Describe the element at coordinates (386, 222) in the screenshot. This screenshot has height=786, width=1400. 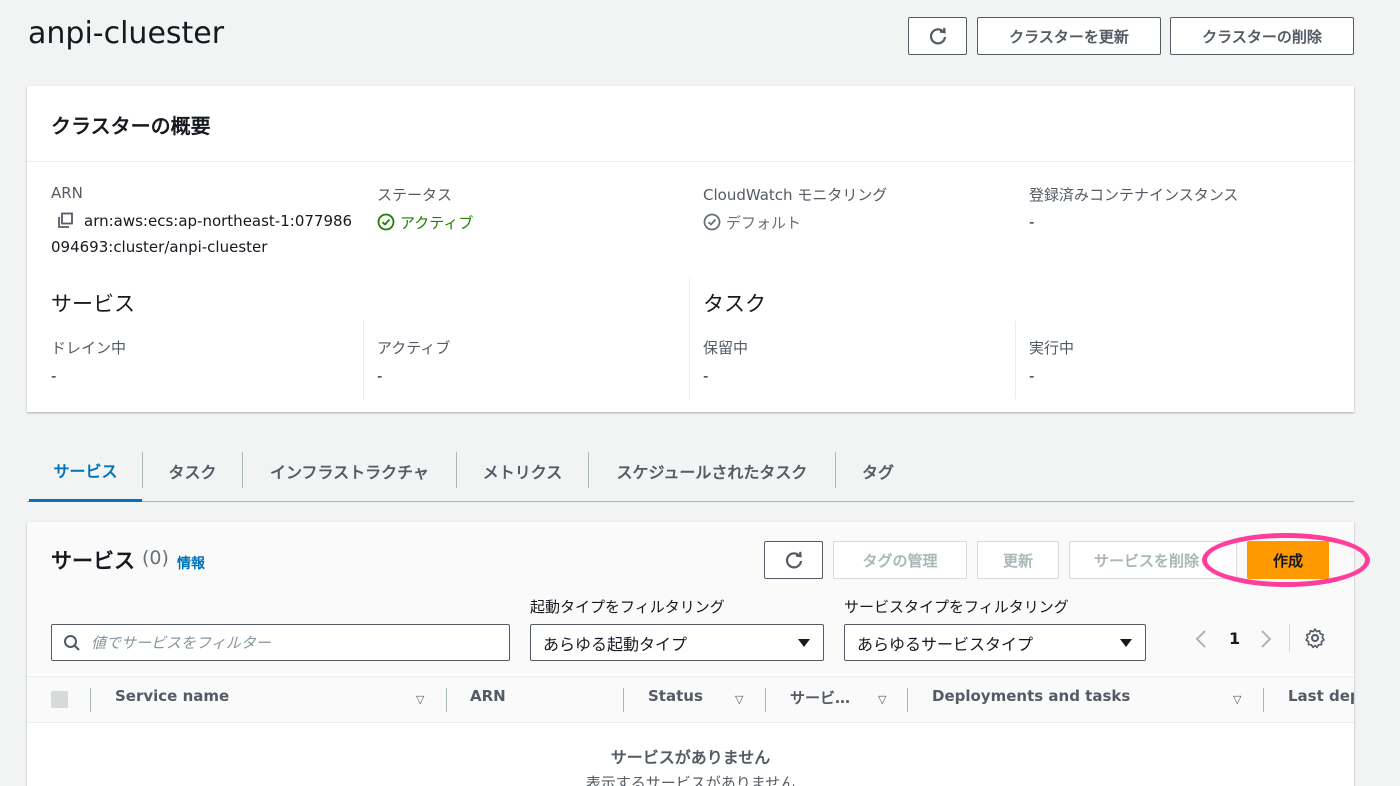
I see `success-icon` at that location.